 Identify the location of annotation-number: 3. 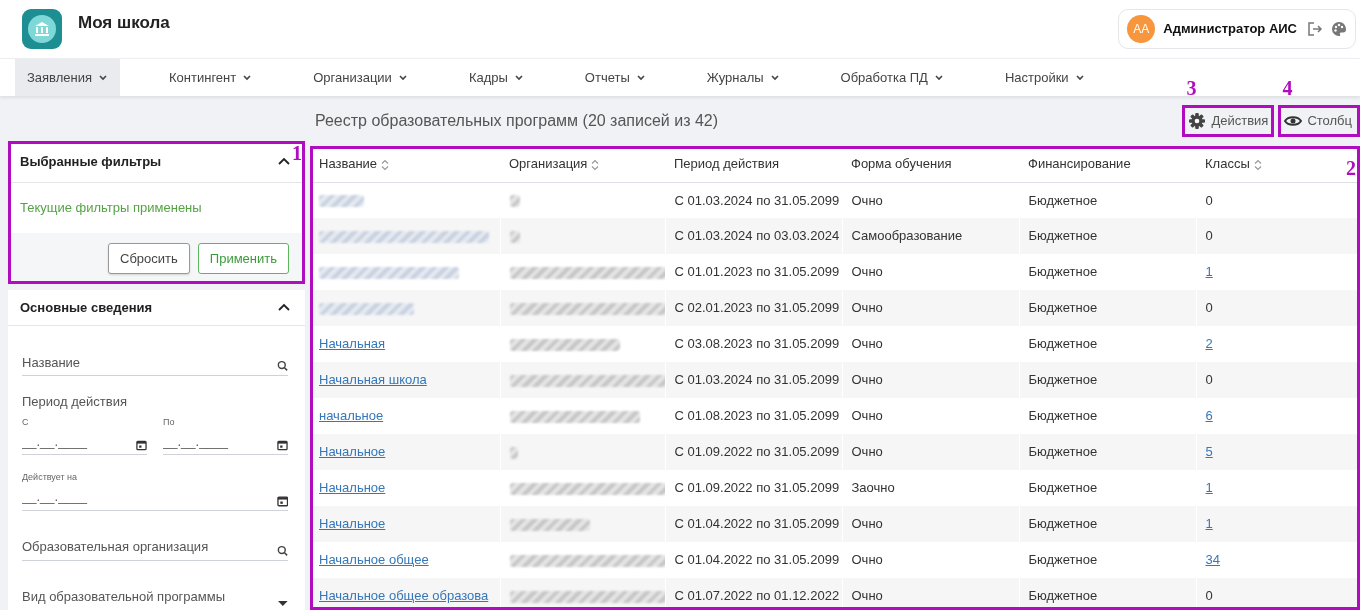
(1191, 88).